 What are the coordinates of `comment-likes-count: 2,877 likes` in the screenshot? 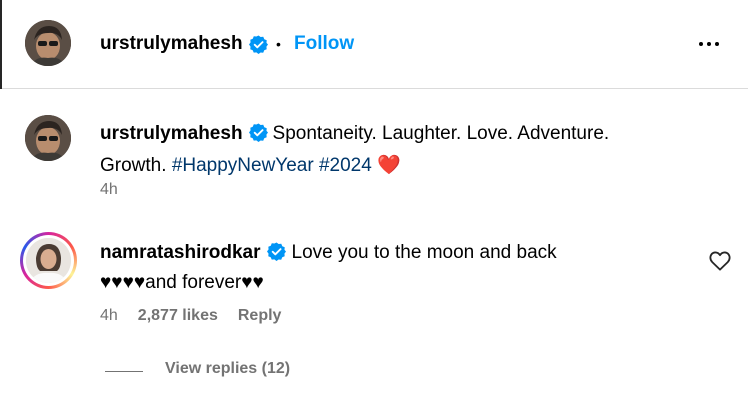 It's located at (178, 316).